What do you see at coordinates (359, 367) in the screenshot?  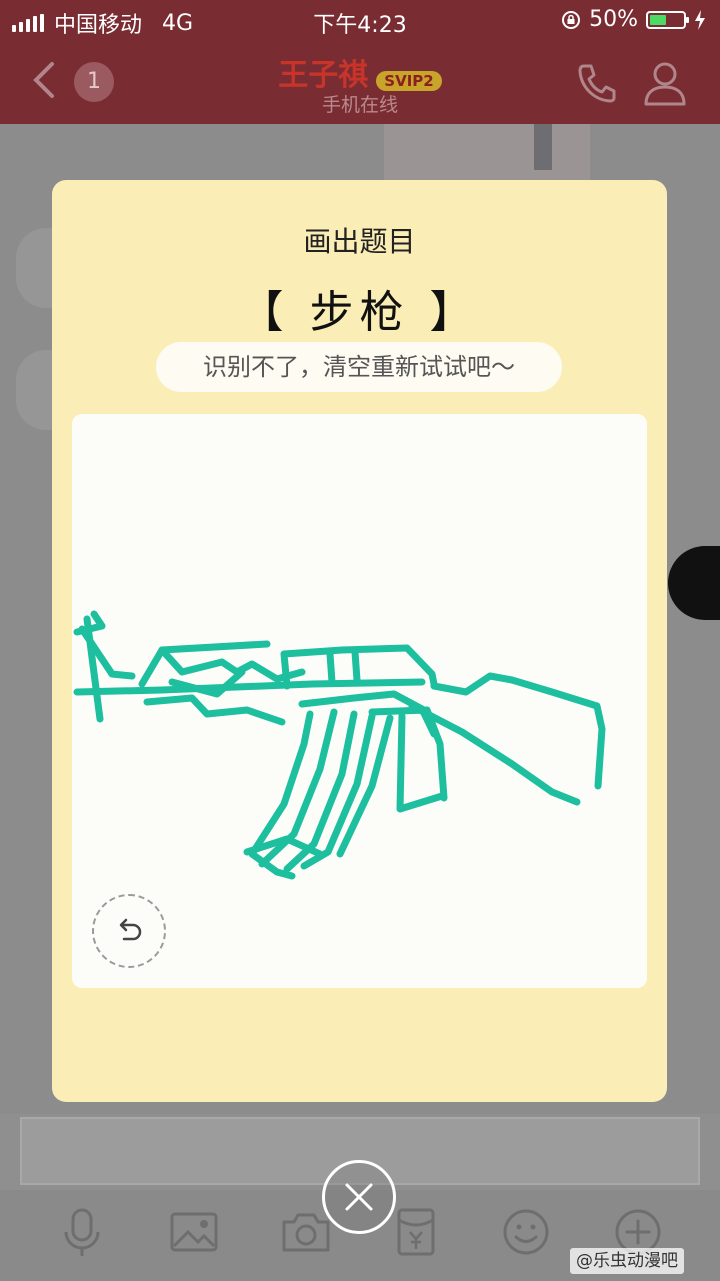 I see `recognition-hint: 识别不了，清空重新试试吧～` at bounding box center [359, 367].